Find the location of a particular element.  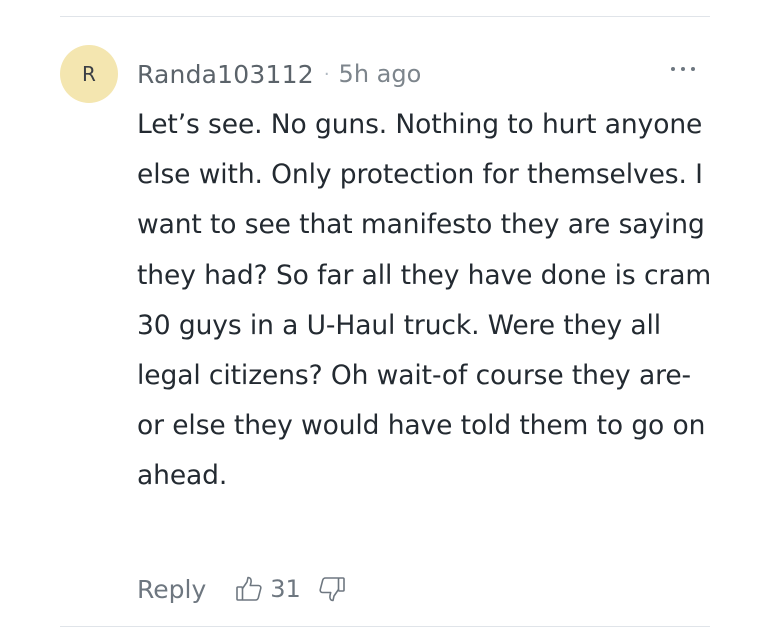

reply-button: Reply is located at coordinates (171, 589).